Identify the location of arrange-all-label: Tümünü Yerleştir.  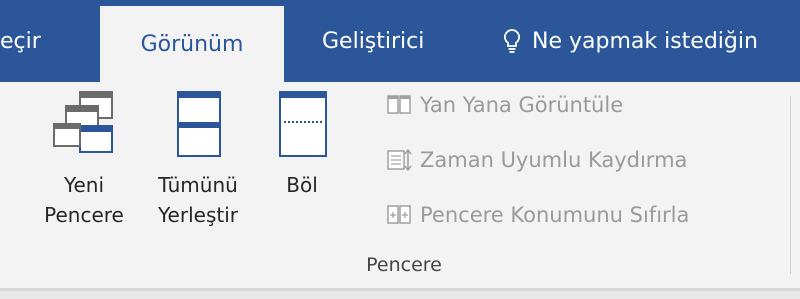
(198, 200).